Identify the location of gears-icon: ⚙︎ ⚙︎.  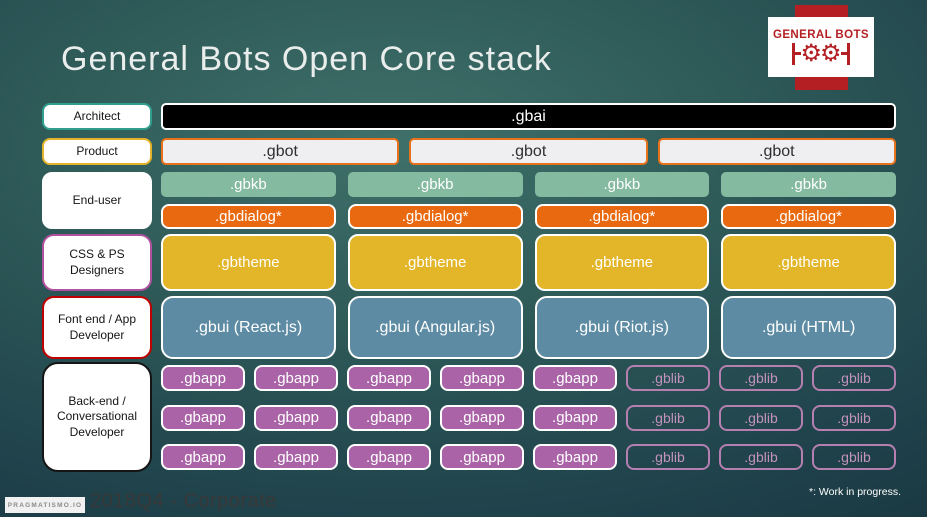
(821, 53).